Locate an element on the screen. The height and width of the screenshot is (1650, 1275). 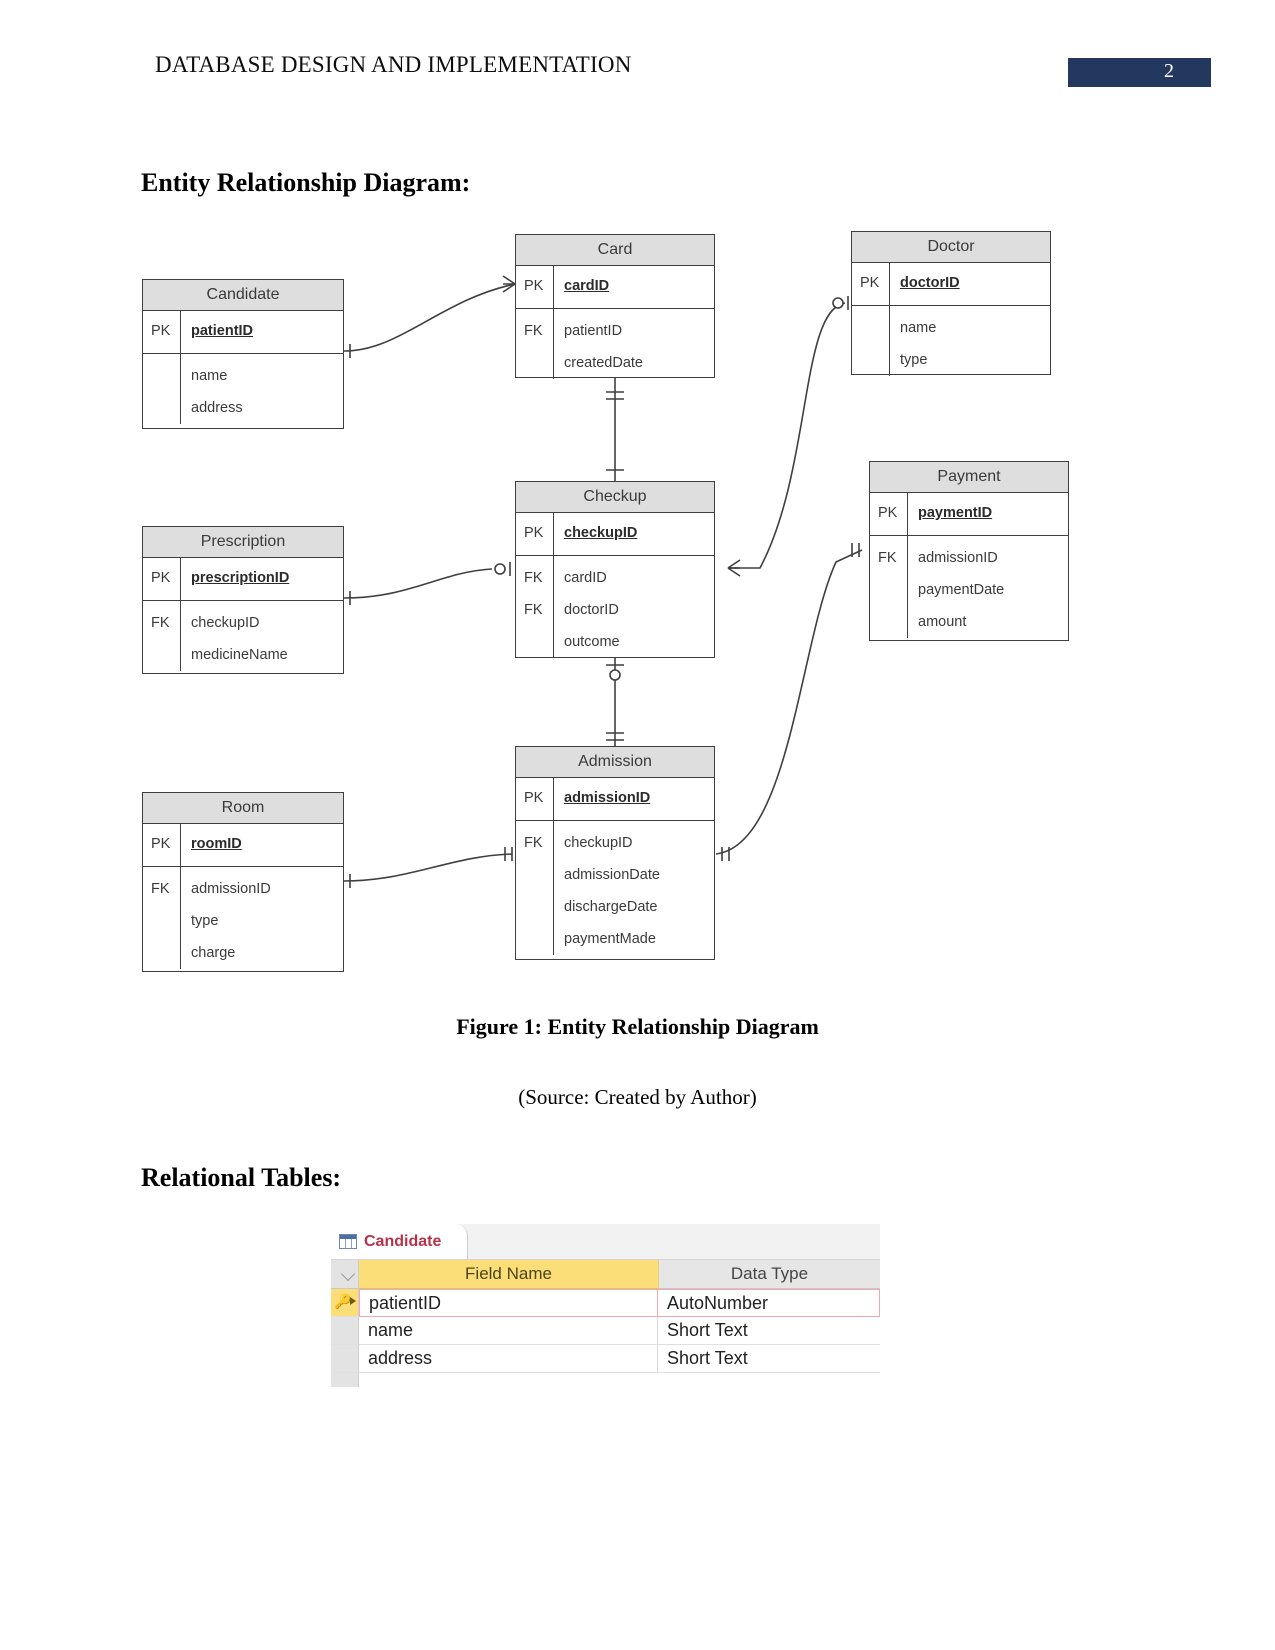
heading-relational-tables: Relational Tables: is located at coordinates (241, 1177).